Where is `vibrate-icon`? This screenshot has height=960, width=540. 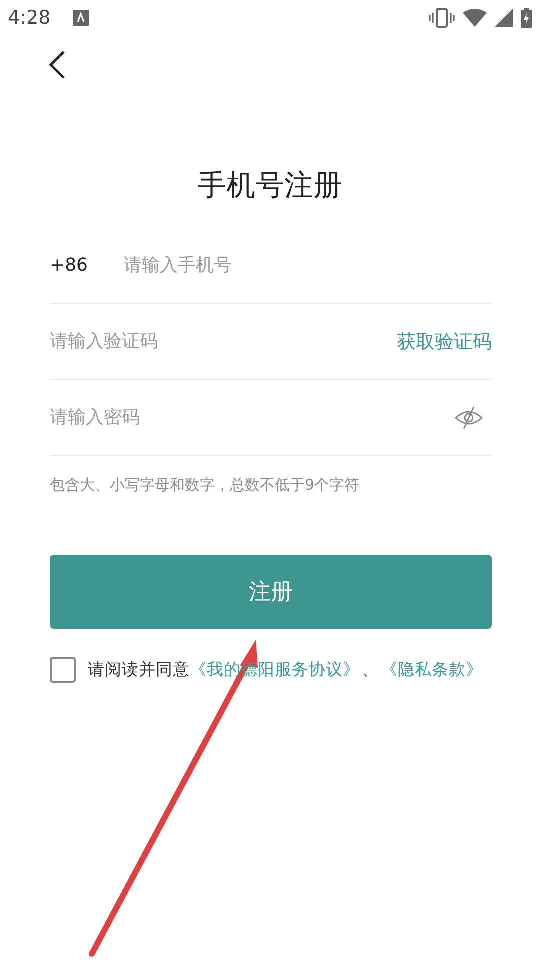
vibrate-icon is located at coordinates (442, 18).